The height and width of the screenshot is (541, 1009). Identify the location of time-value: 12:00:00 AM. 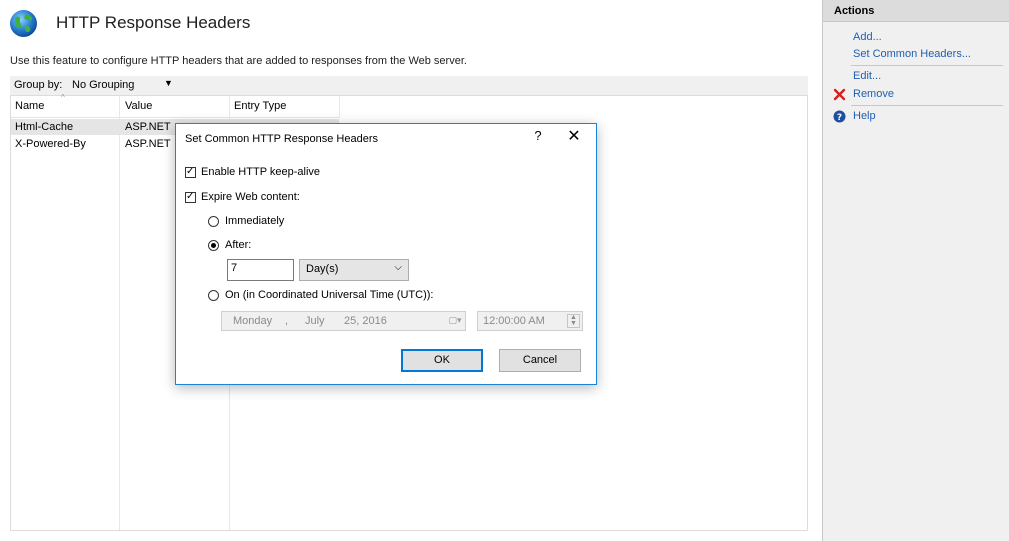
(514, 321).